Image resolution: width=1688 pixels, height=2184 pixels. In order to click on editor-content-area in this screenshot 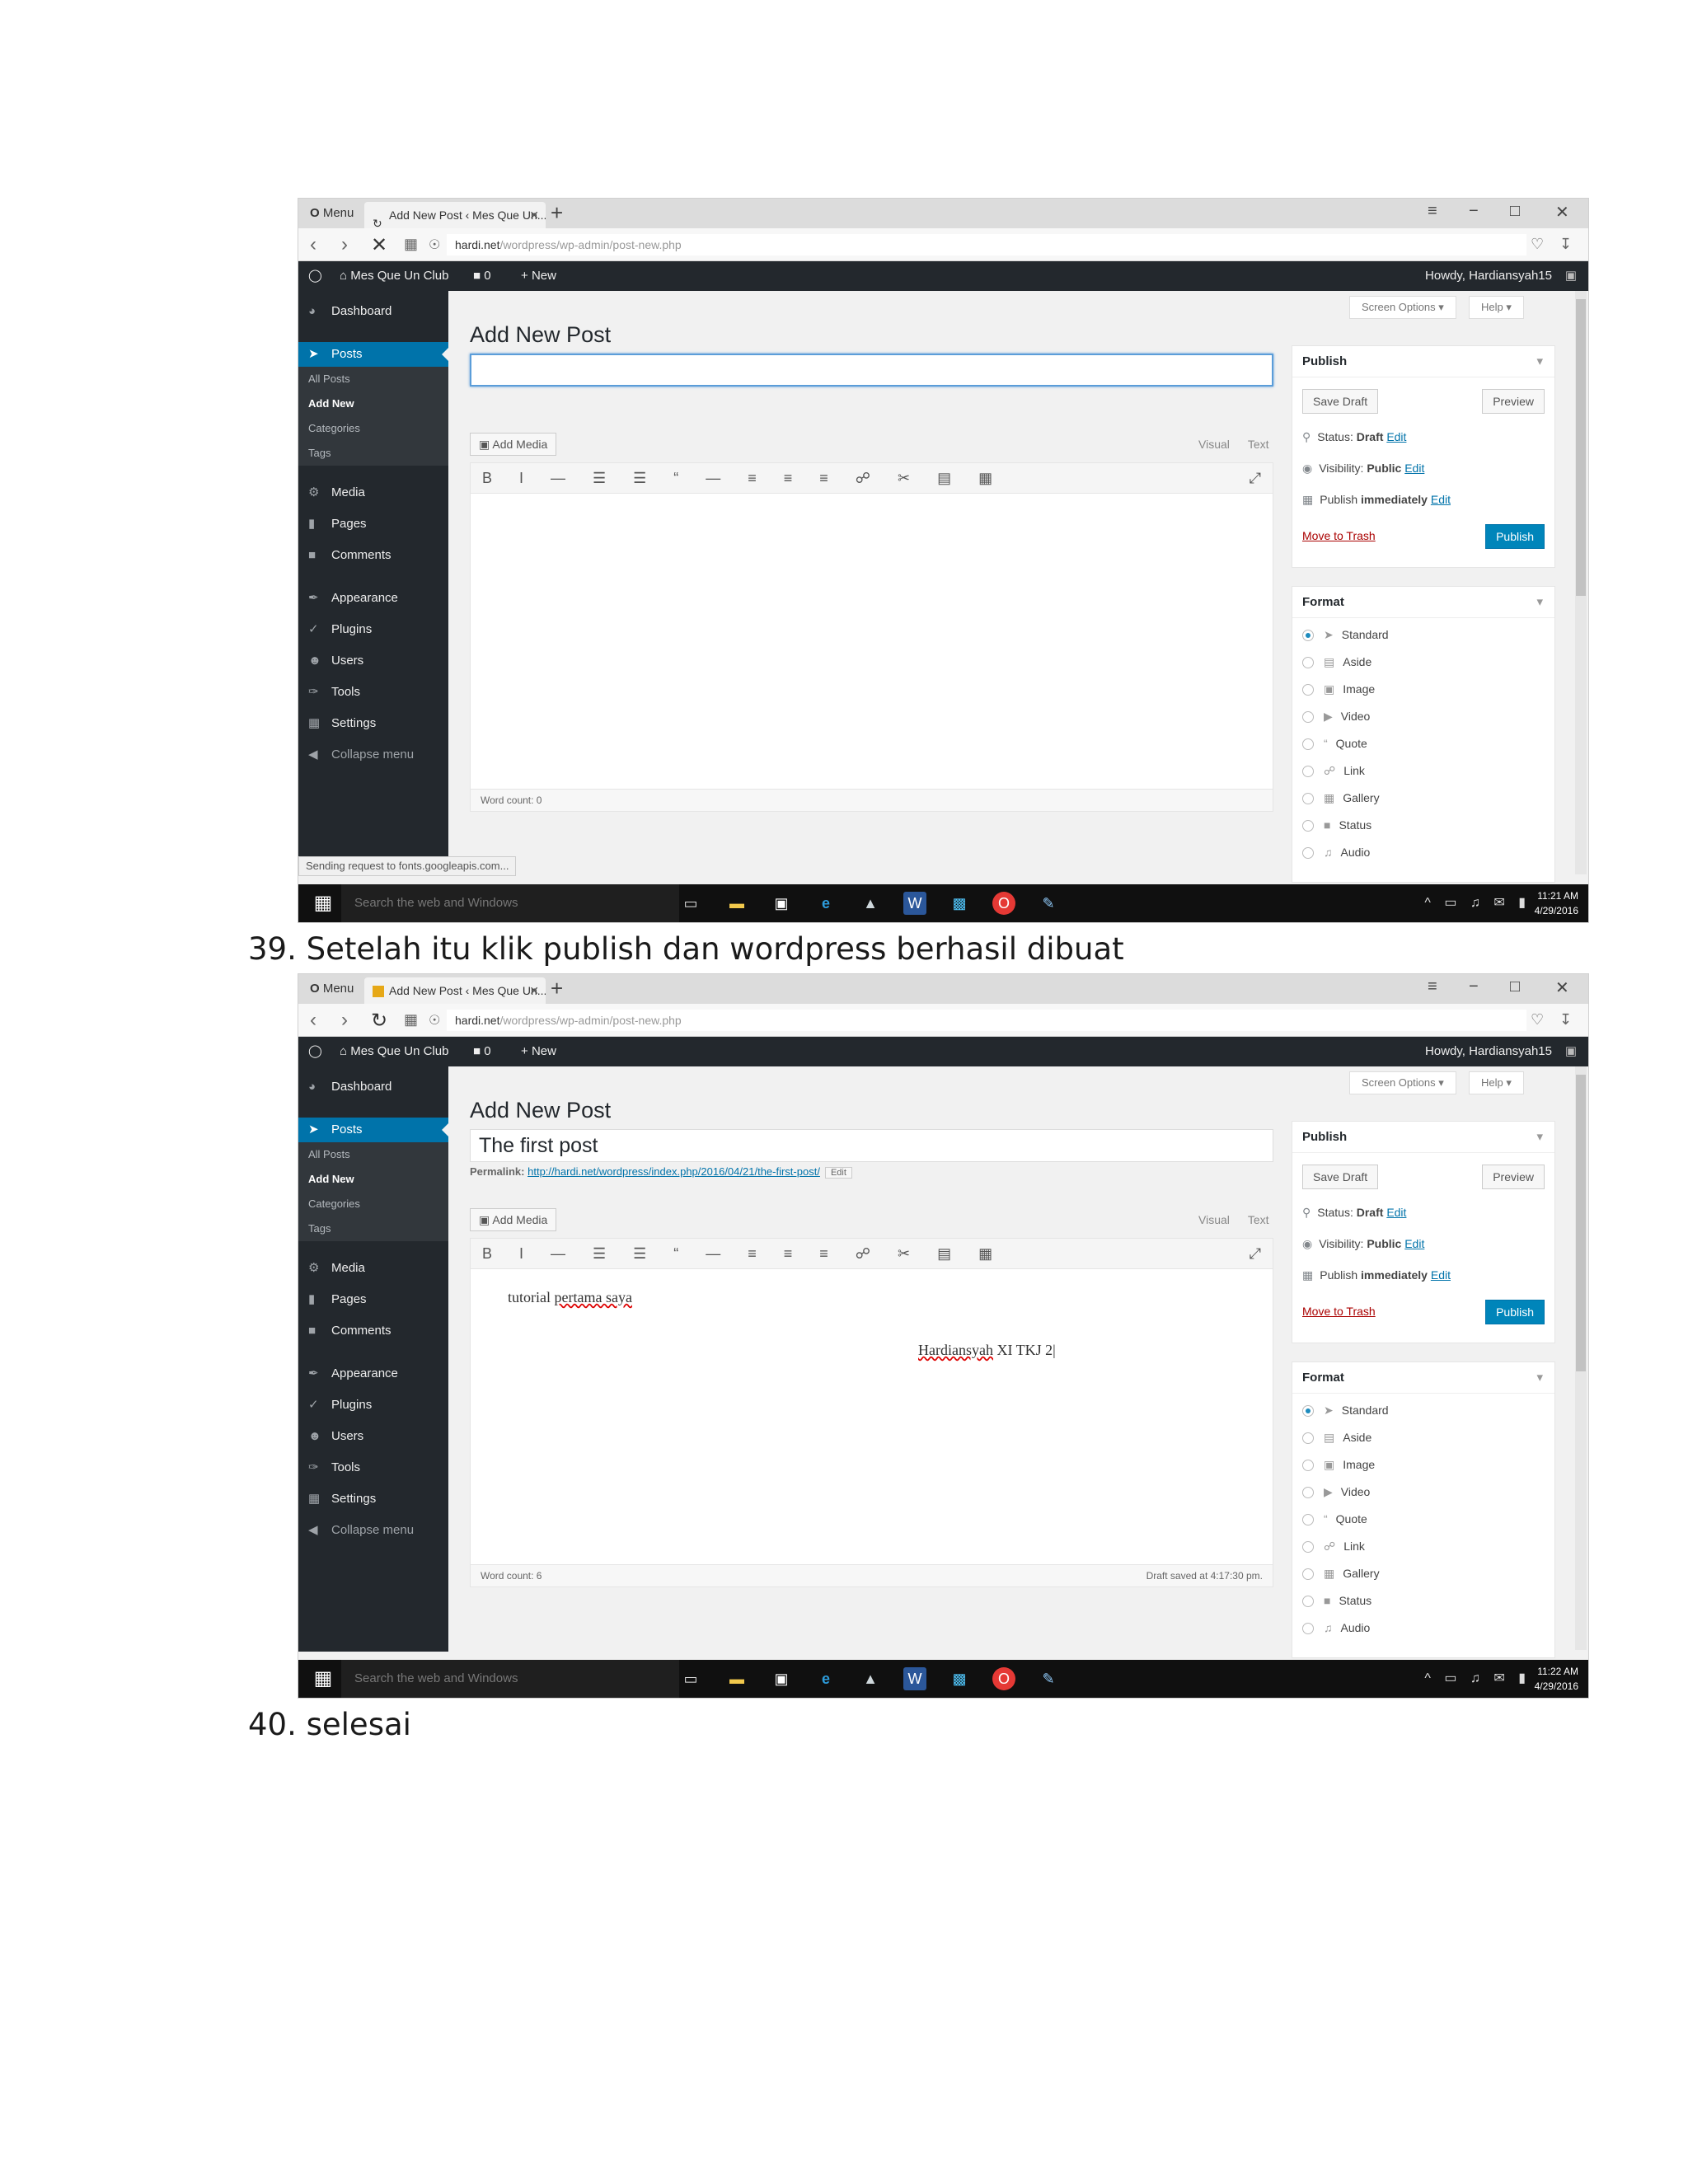, I will do `click(871, 641)`.